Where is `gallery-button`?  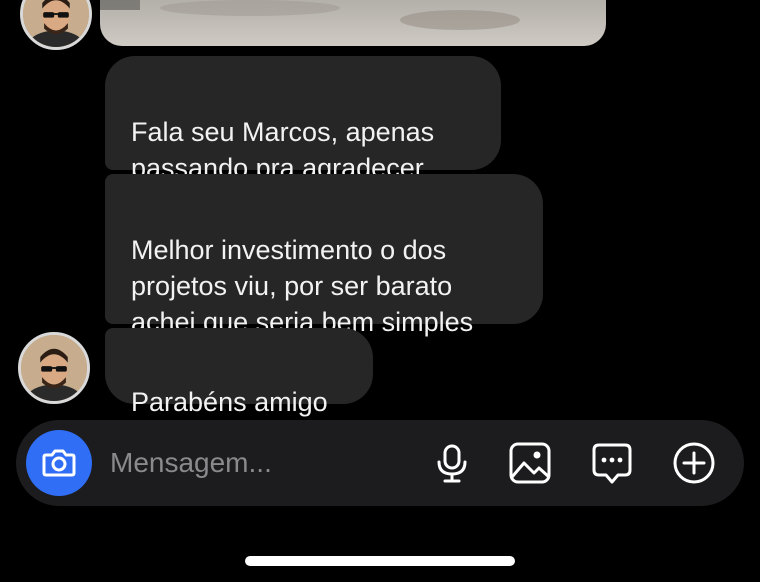
gallery-button is located at coordinates (530, 463).